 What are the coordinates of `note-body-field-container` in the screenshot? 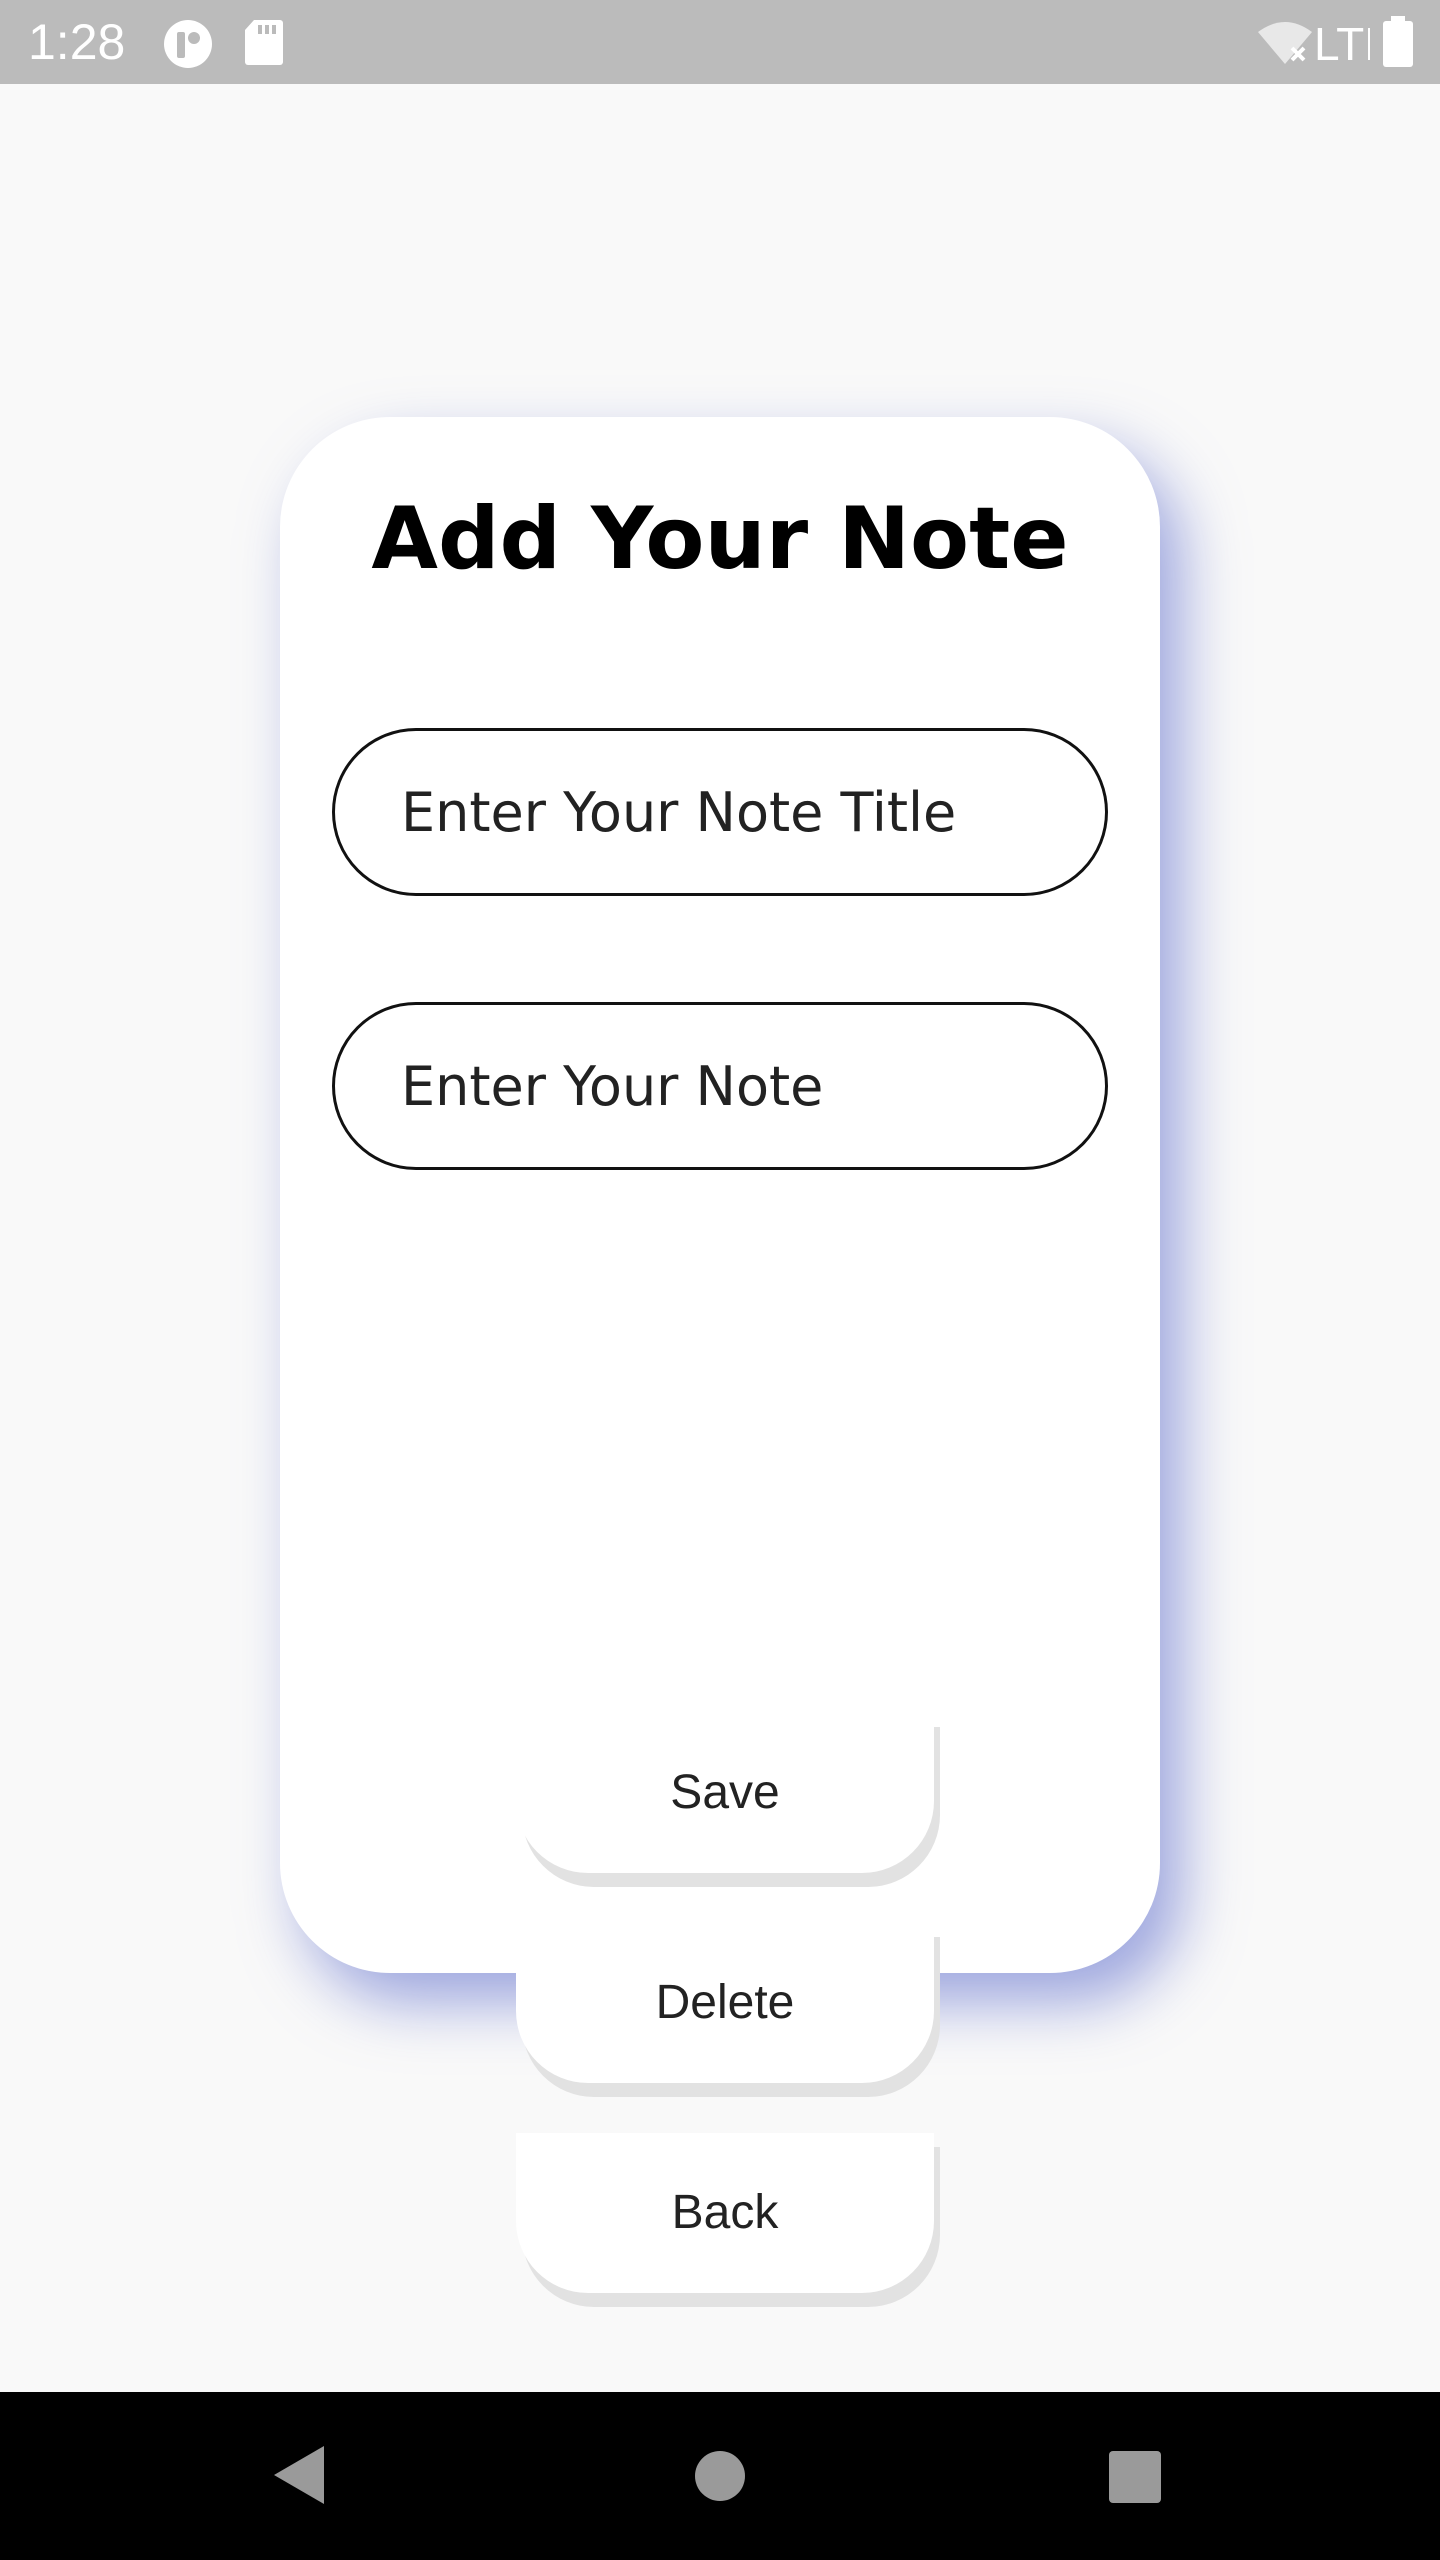 It's located at (720, 1086).